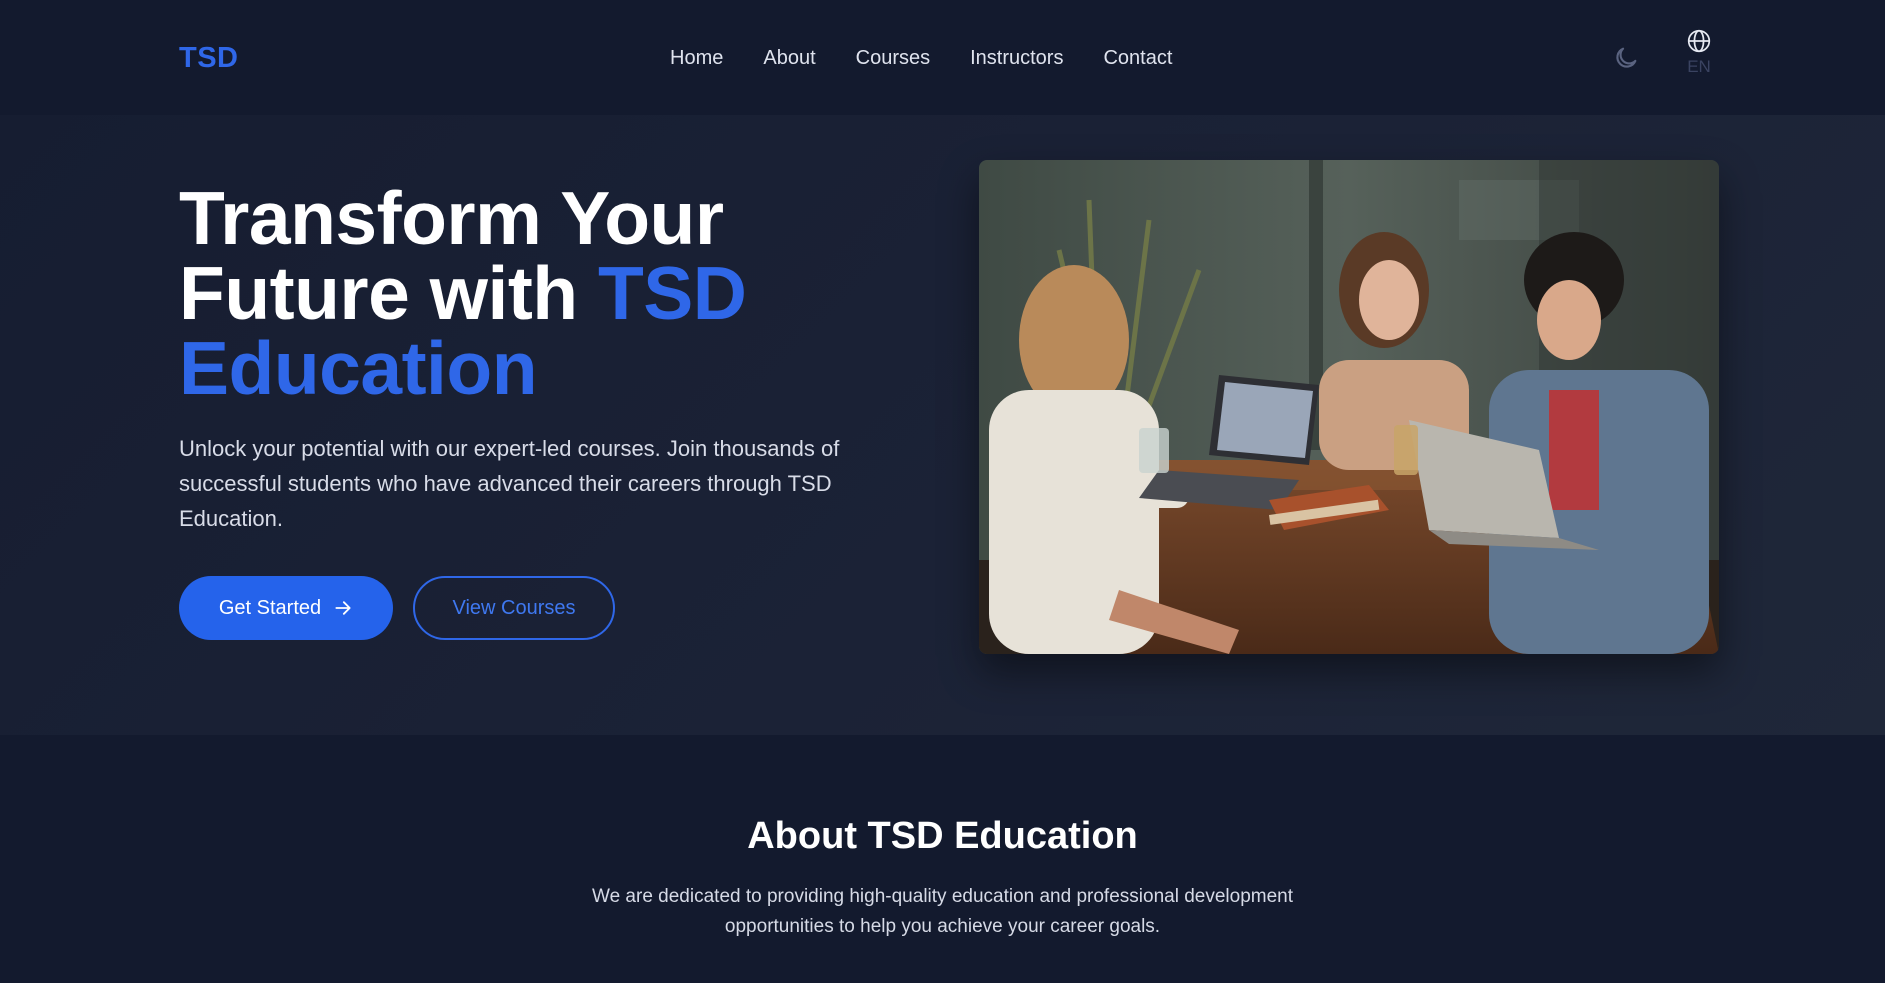 The image size is (1885, 983). I want to click on get-started-button: Get Started, so click(286, 608).